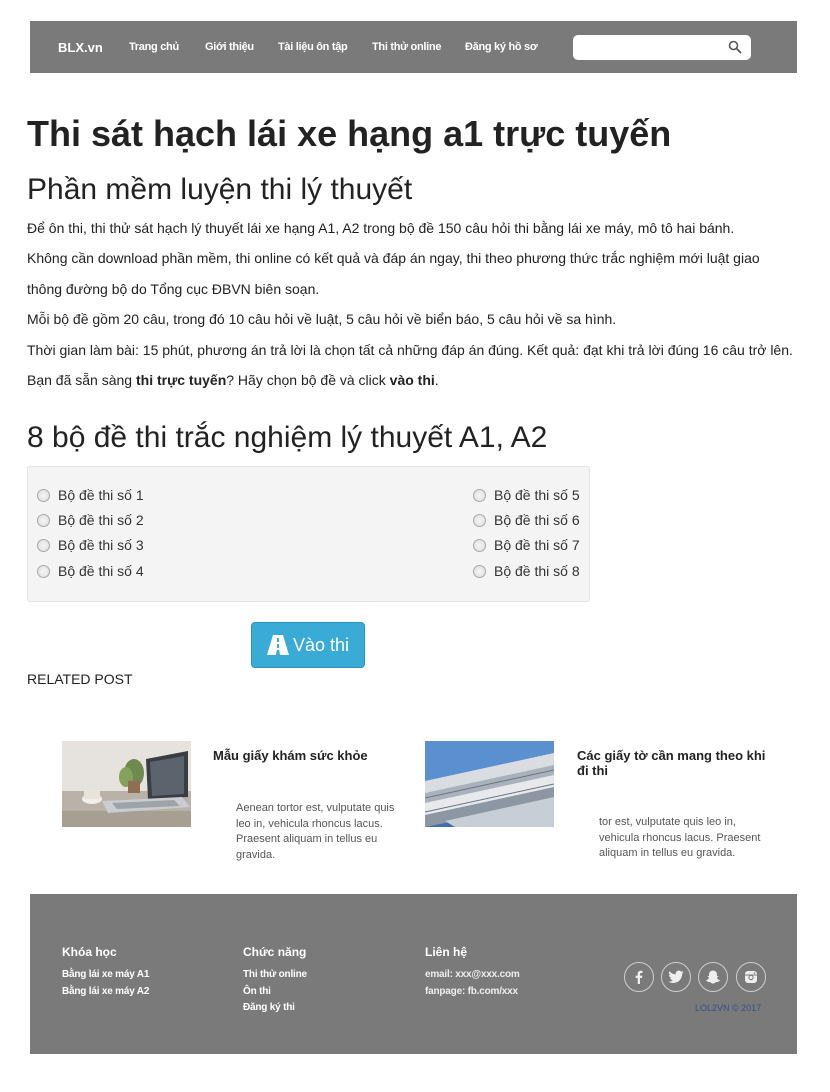 Image resolution: width=830 pixels, height=1092 pixels. What do you see at coordinates (680, 837) in the screenshot?
I see `excerpt-line: vehicula rhoncus lacus. Praesent` at bounding box center [680, 837].